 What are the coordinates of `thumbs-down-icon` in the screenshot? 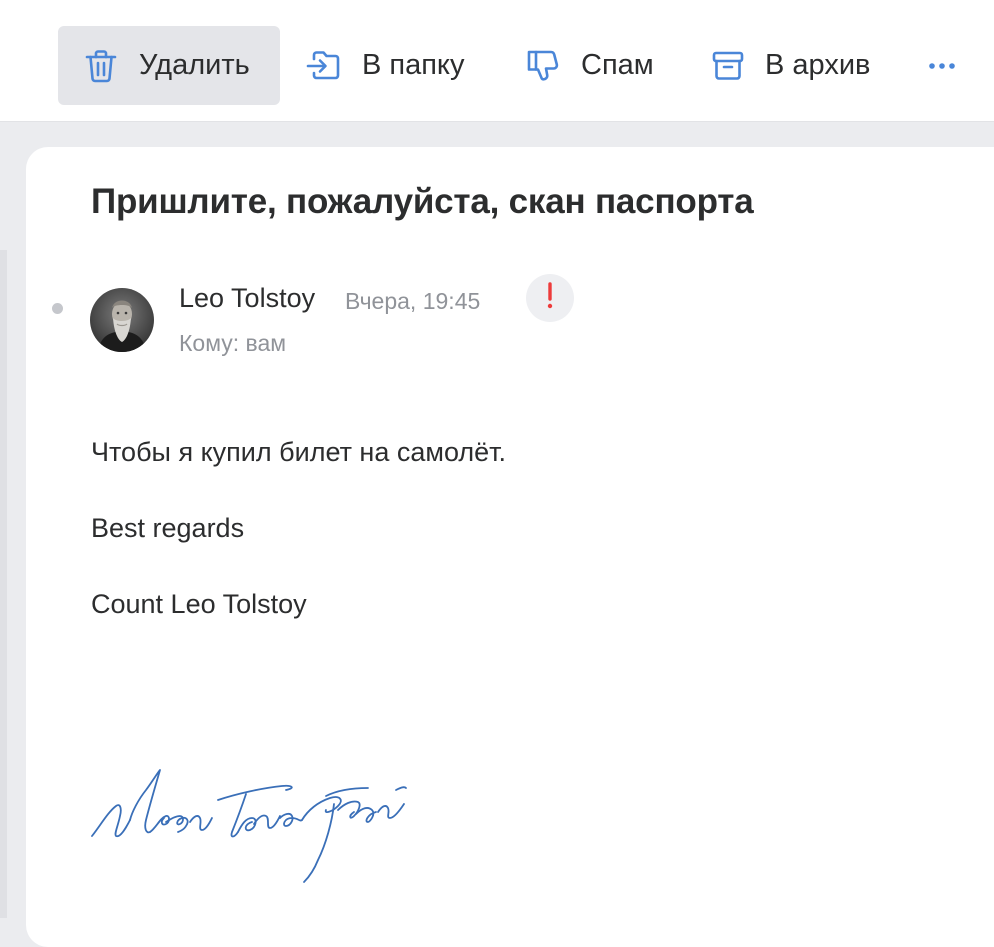 It's located at (543, 66).